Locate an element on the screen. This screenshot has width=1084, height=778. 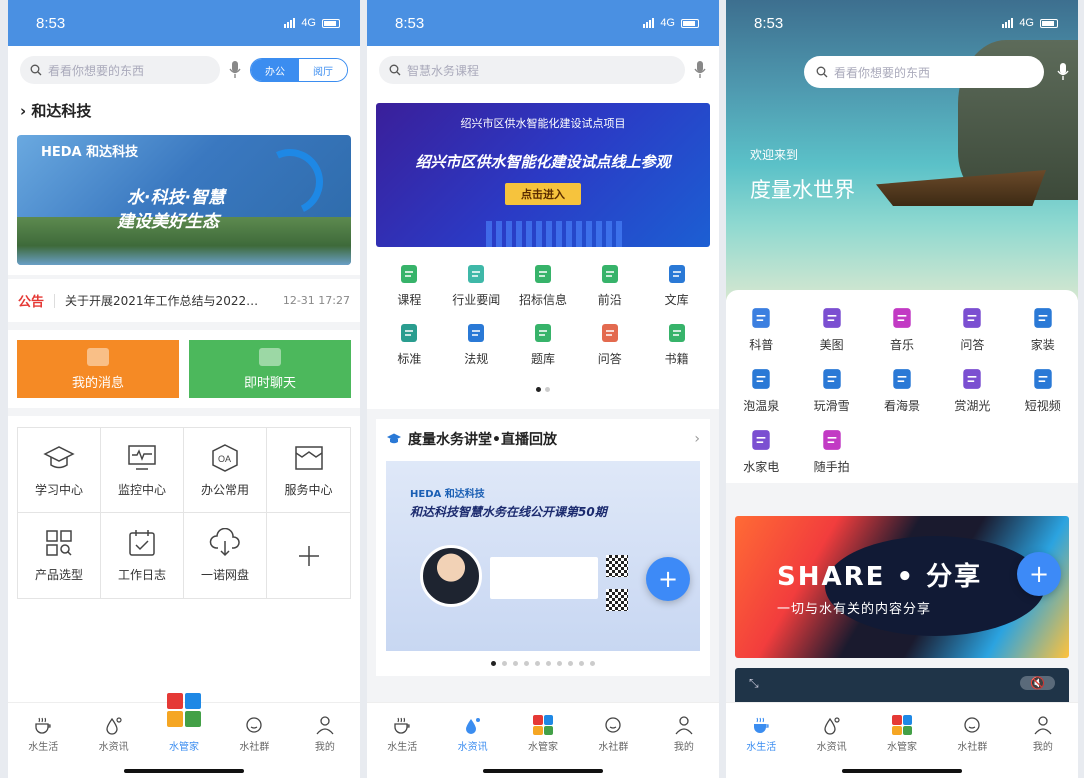
workspace-switch: 办公 阅厅 is located at coordinates (299, 70).